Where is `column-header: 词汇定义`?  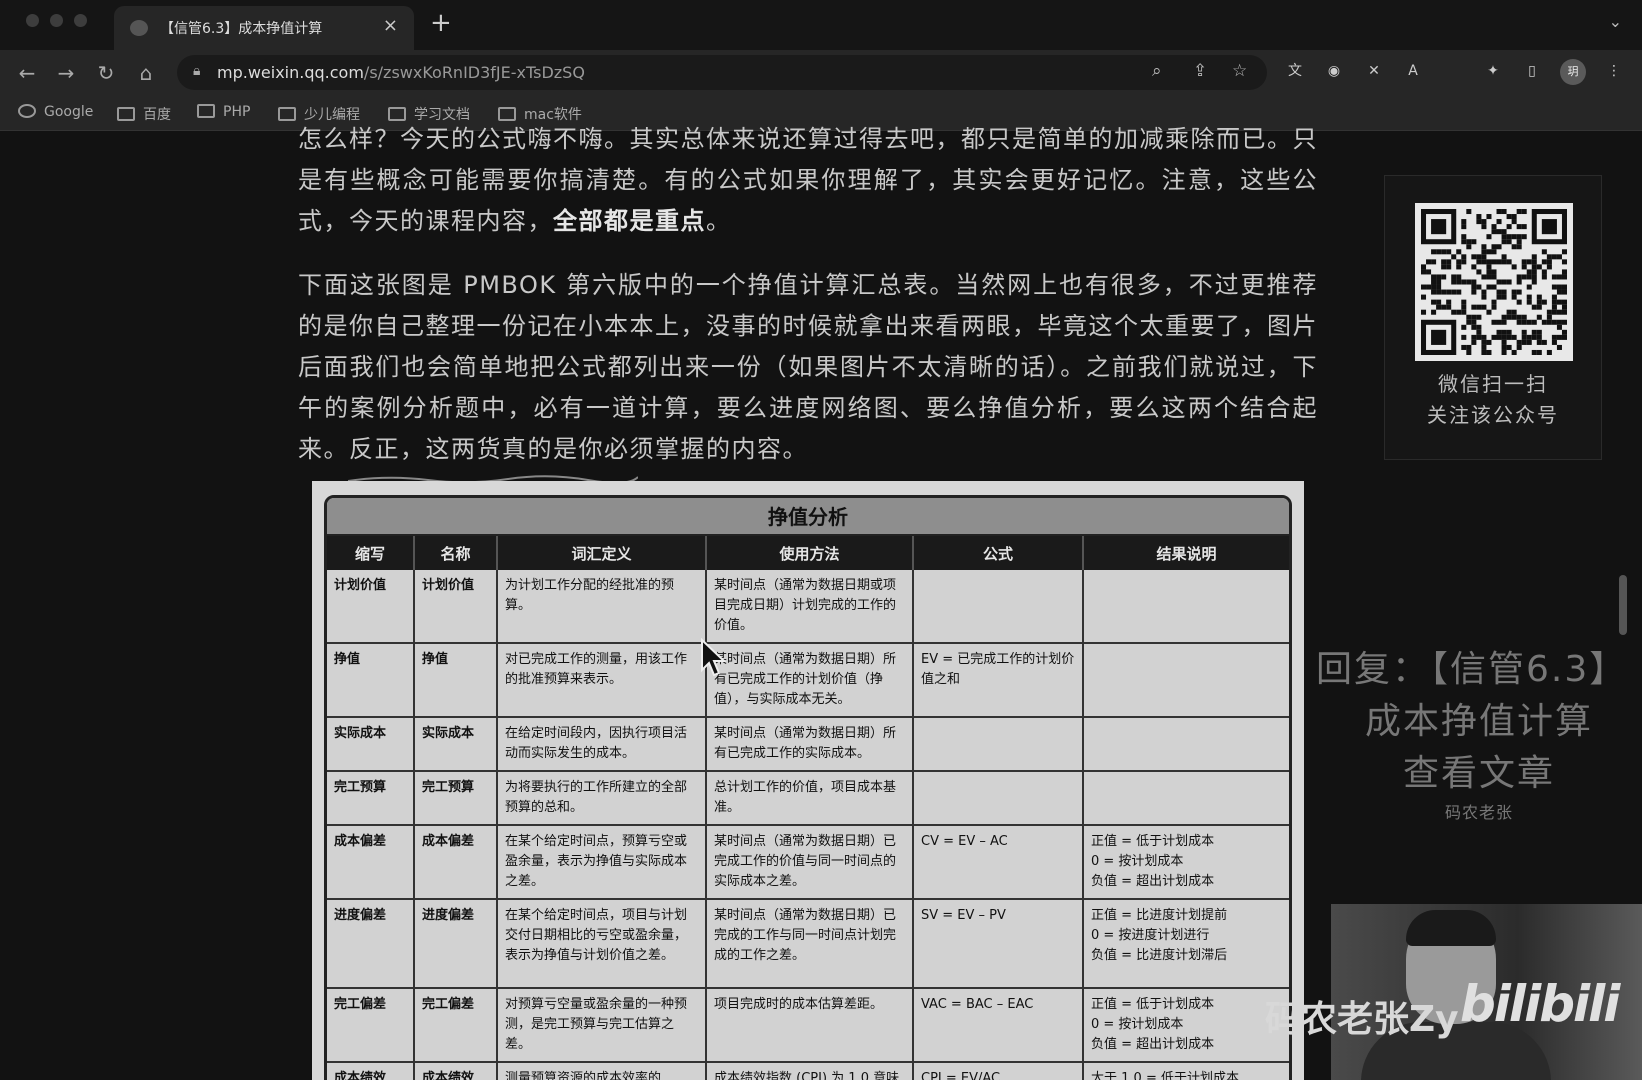
column-header: 词汇定义 is located at coordinates (602, 553).